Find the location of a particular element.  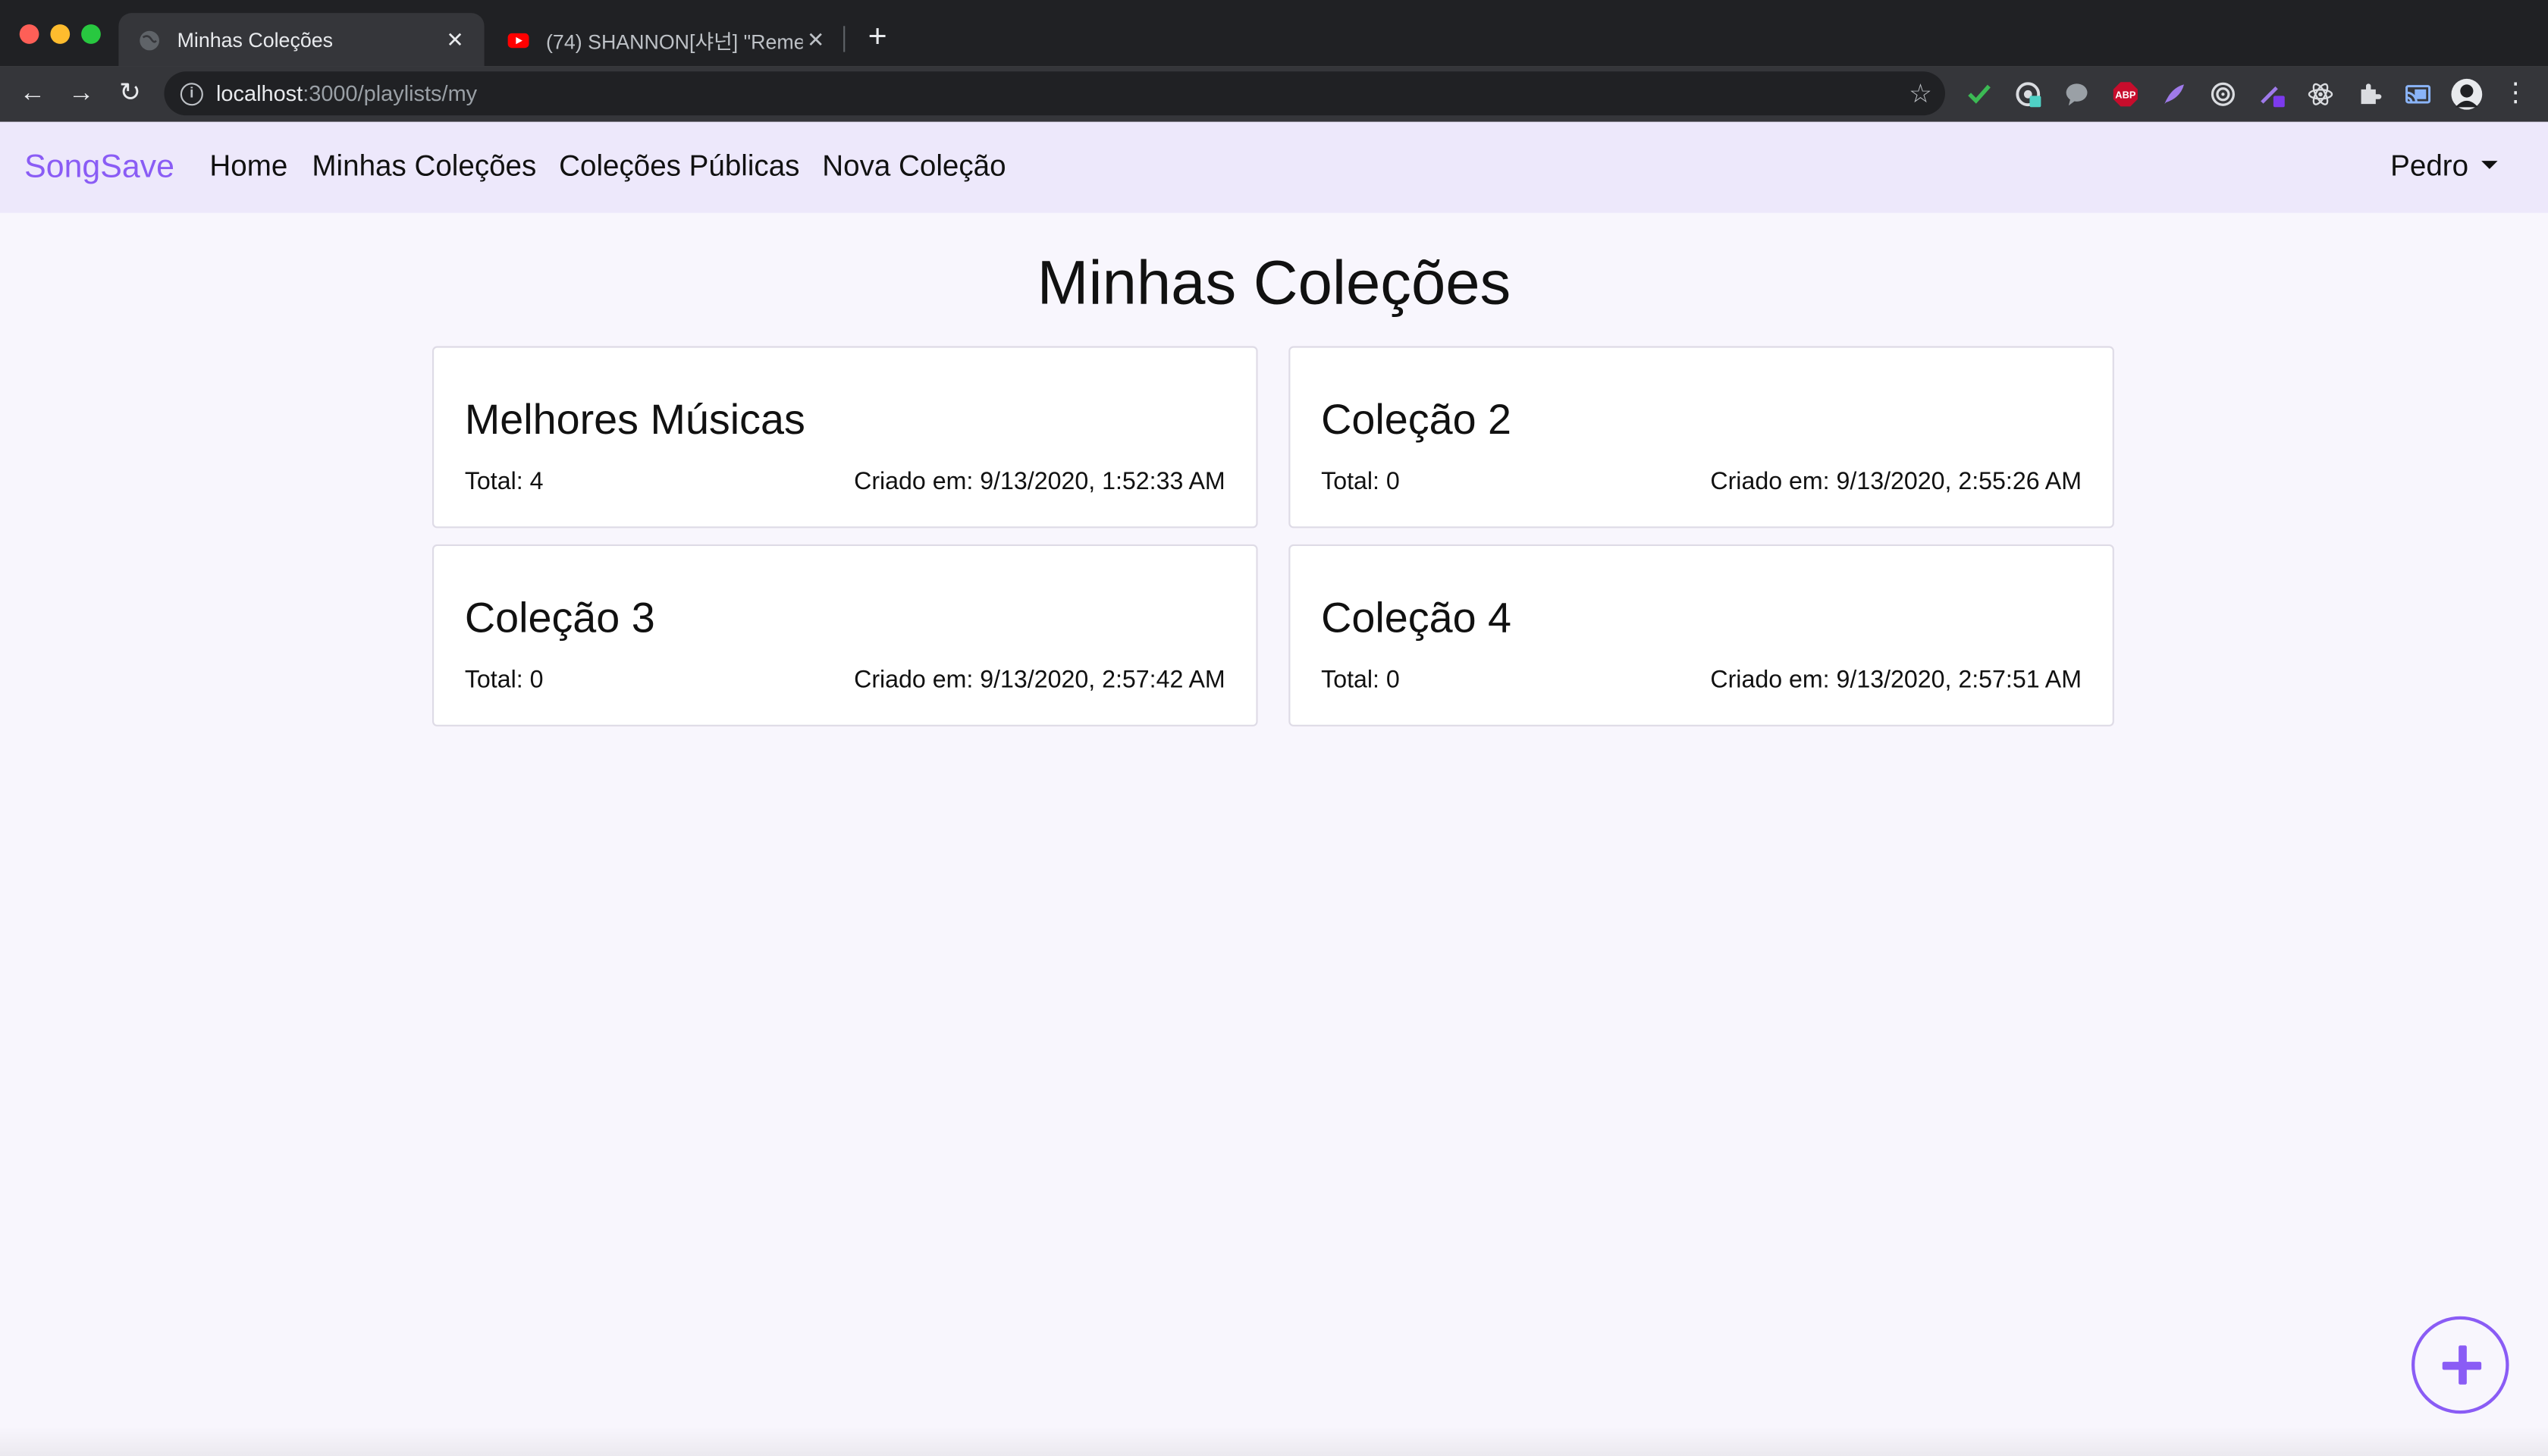

puzzle-extensions-icon is located at coordinates (2369, 94).